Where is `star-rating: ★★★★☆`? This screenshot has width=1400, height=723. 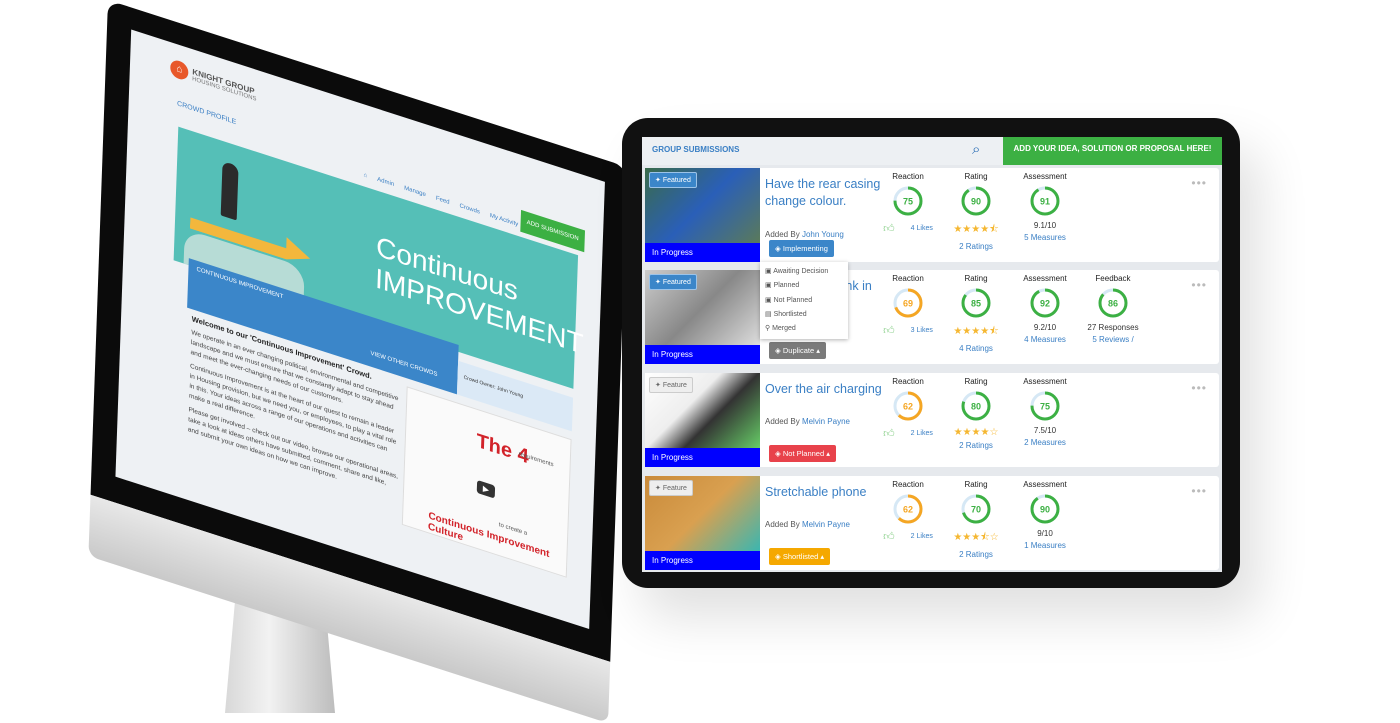 star-rating: ★★★★☆ is located at coordinates (976, 432).